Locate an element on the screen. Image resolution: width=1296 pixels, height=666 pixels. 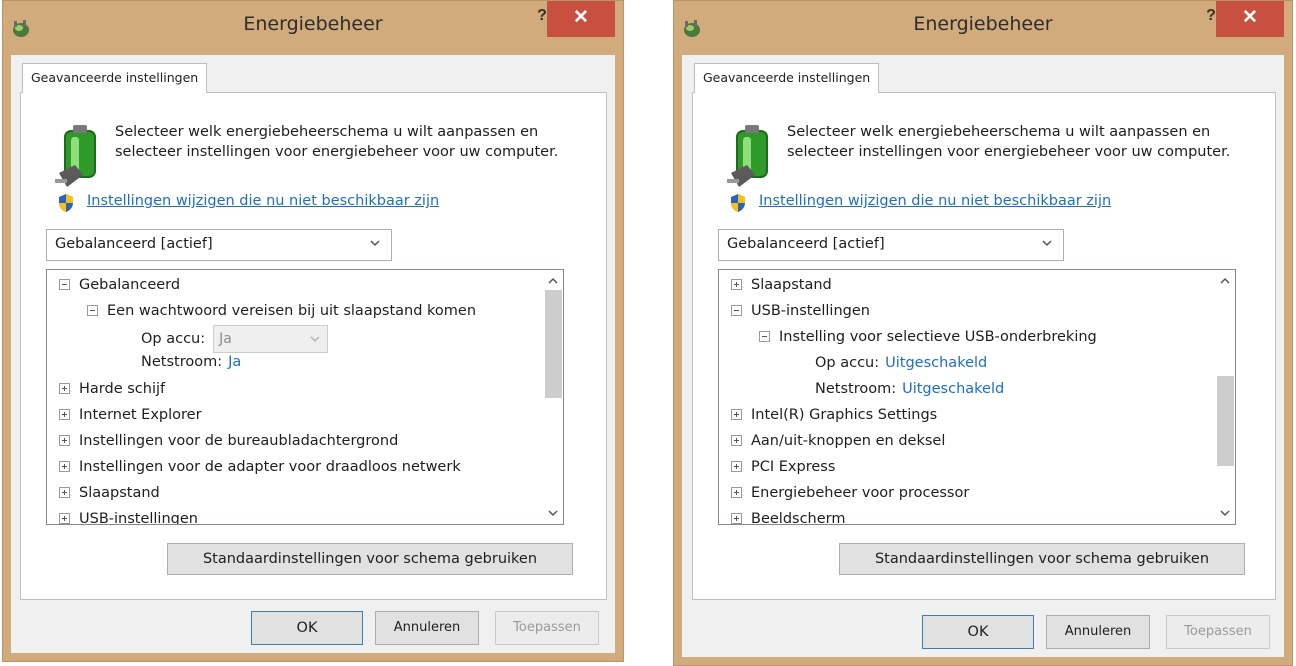
plugged-in-value-link: Uitgeschakeld is located at coordinates (953, 389).